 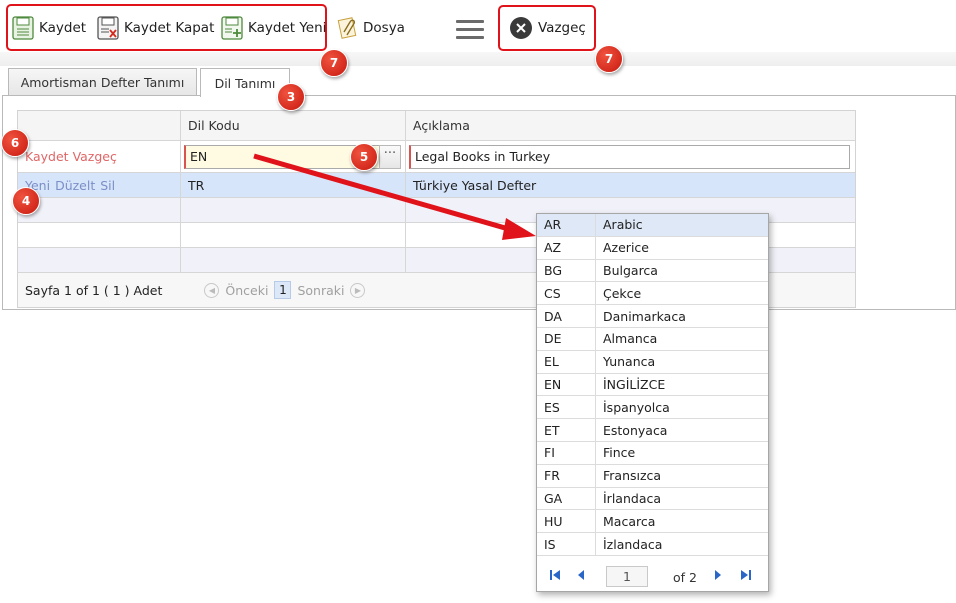 I want to click on first-page-icon, so click(x=555, y=577).